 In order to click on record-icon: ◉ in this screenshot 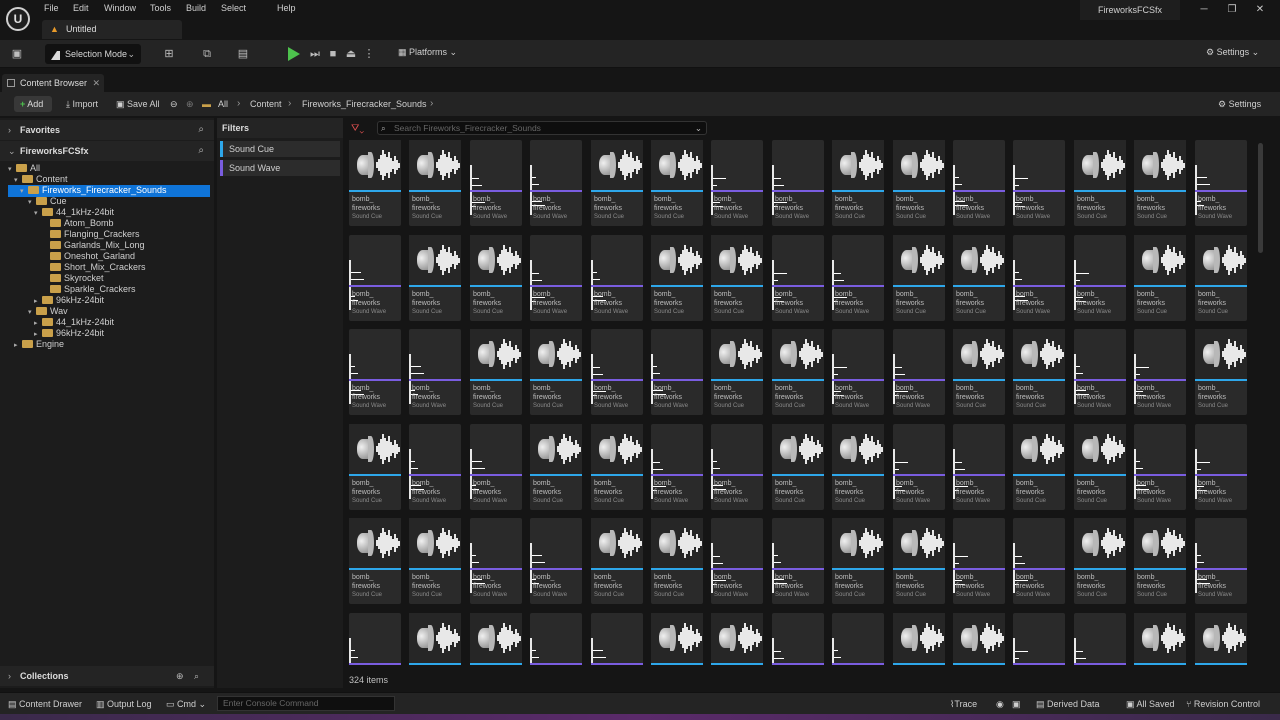, I will do `click(1000, 704)`.